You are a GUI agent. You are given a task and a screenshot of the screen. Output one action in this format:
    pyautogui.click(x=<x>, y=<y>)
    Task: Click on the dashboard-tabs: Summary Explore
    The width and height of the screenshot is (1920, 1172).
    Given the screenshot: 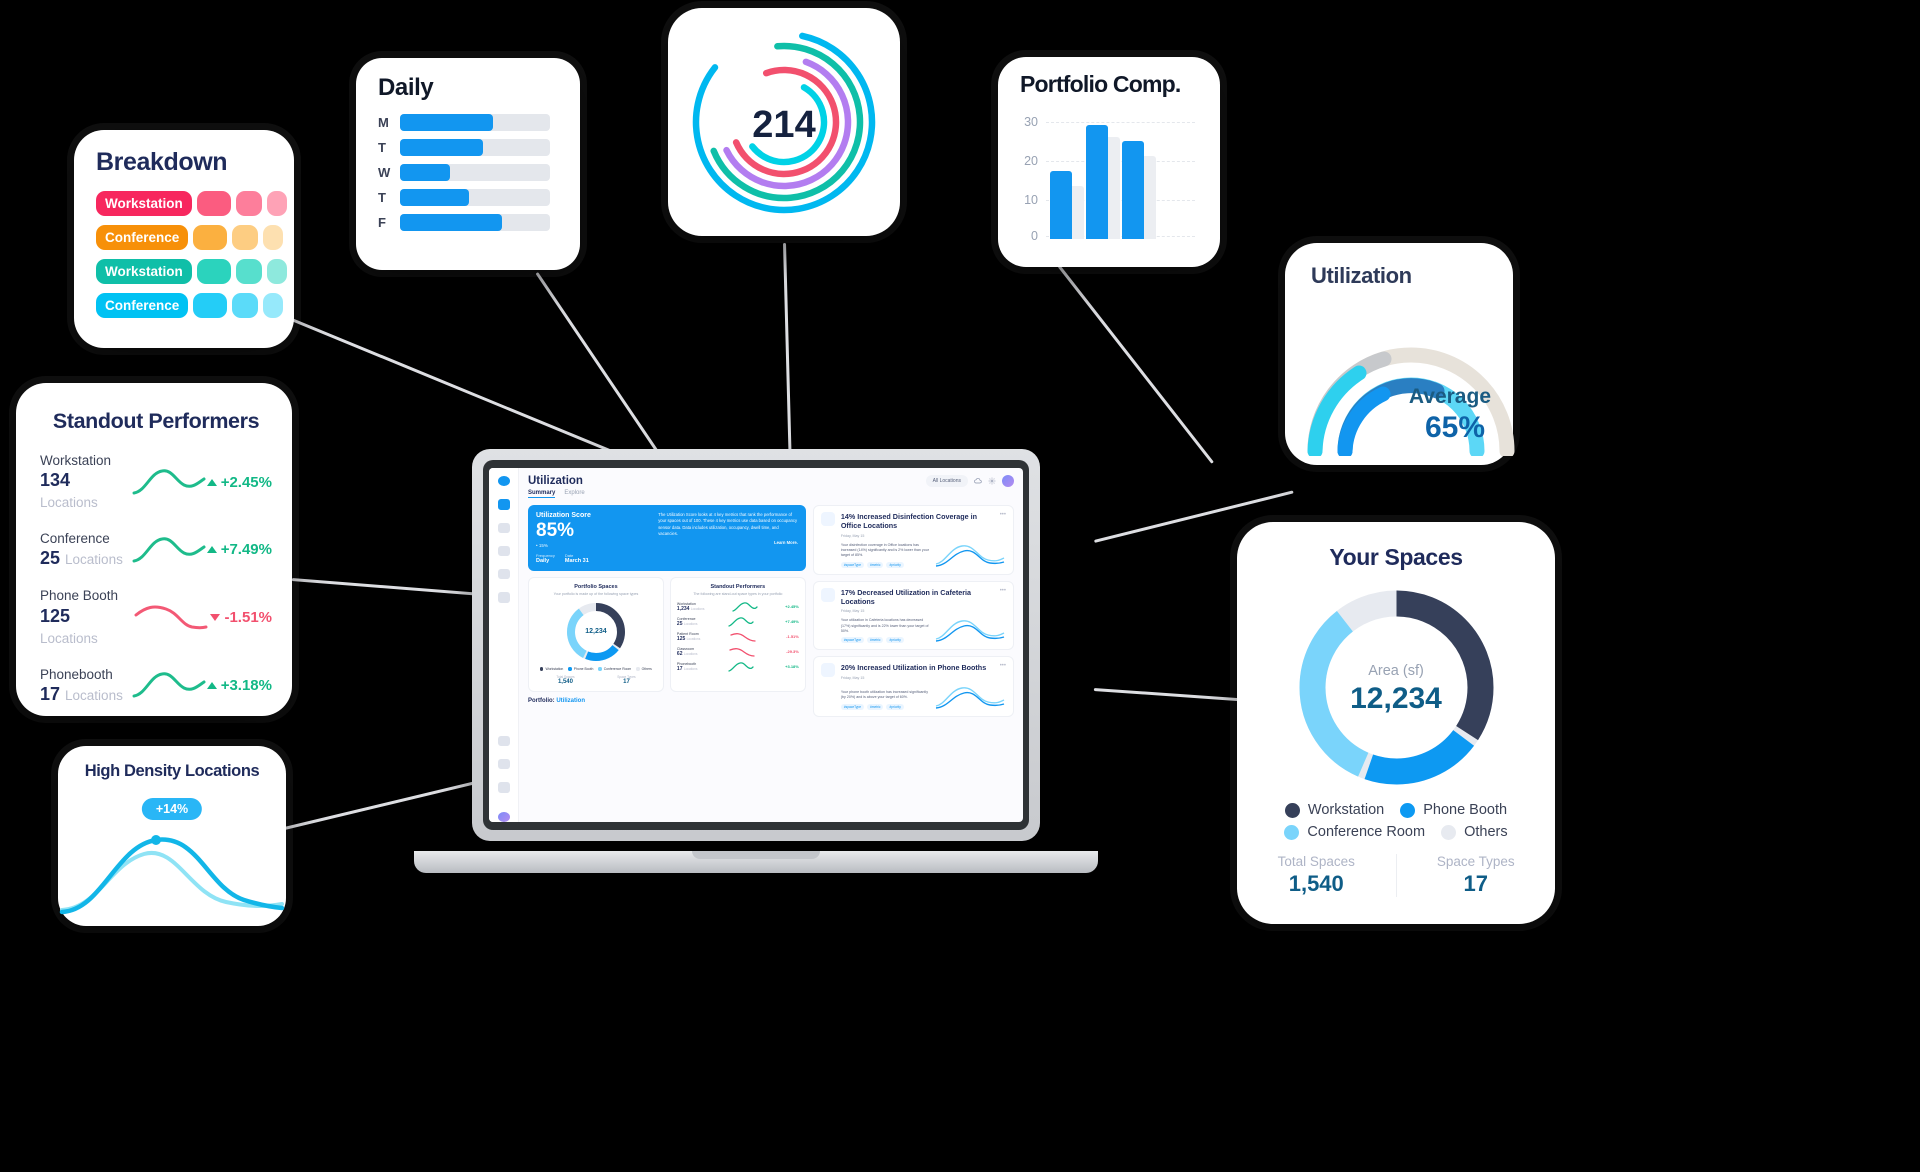 What is the action you would take?
    pyautogui.click(x=556, y=494)
    